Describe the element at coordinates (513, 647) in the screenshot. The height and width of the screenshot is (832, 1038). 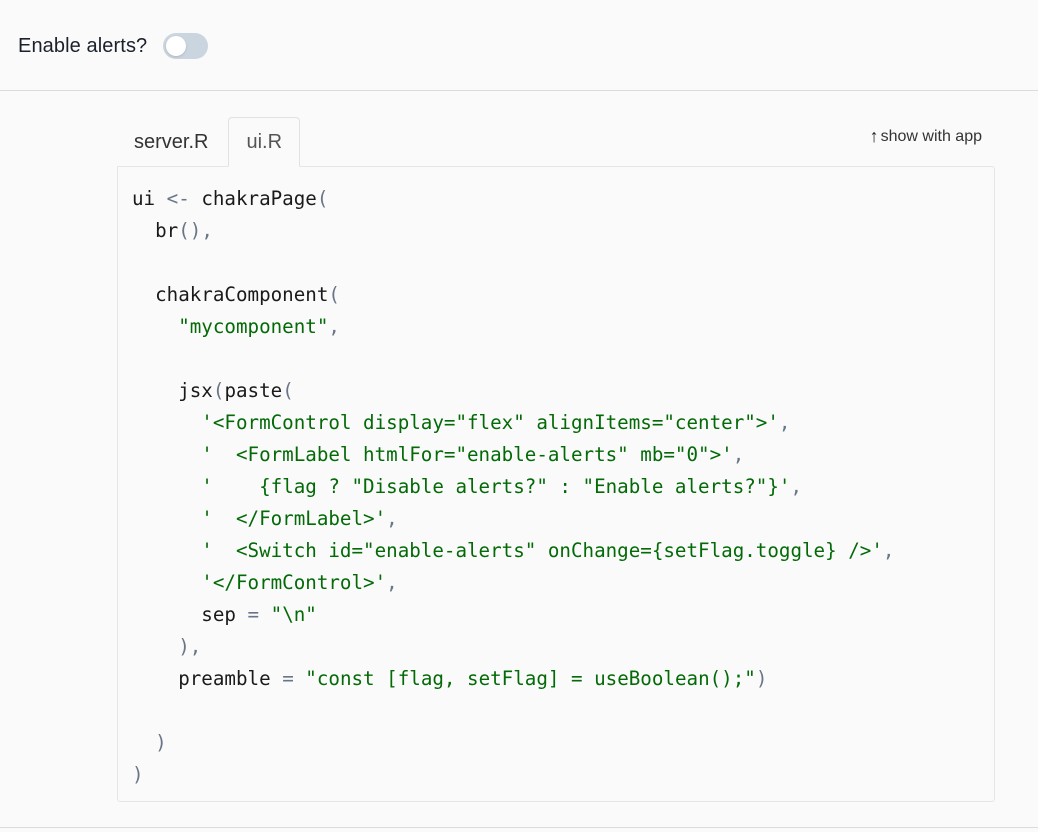
I see `code-line: ),` at that location.